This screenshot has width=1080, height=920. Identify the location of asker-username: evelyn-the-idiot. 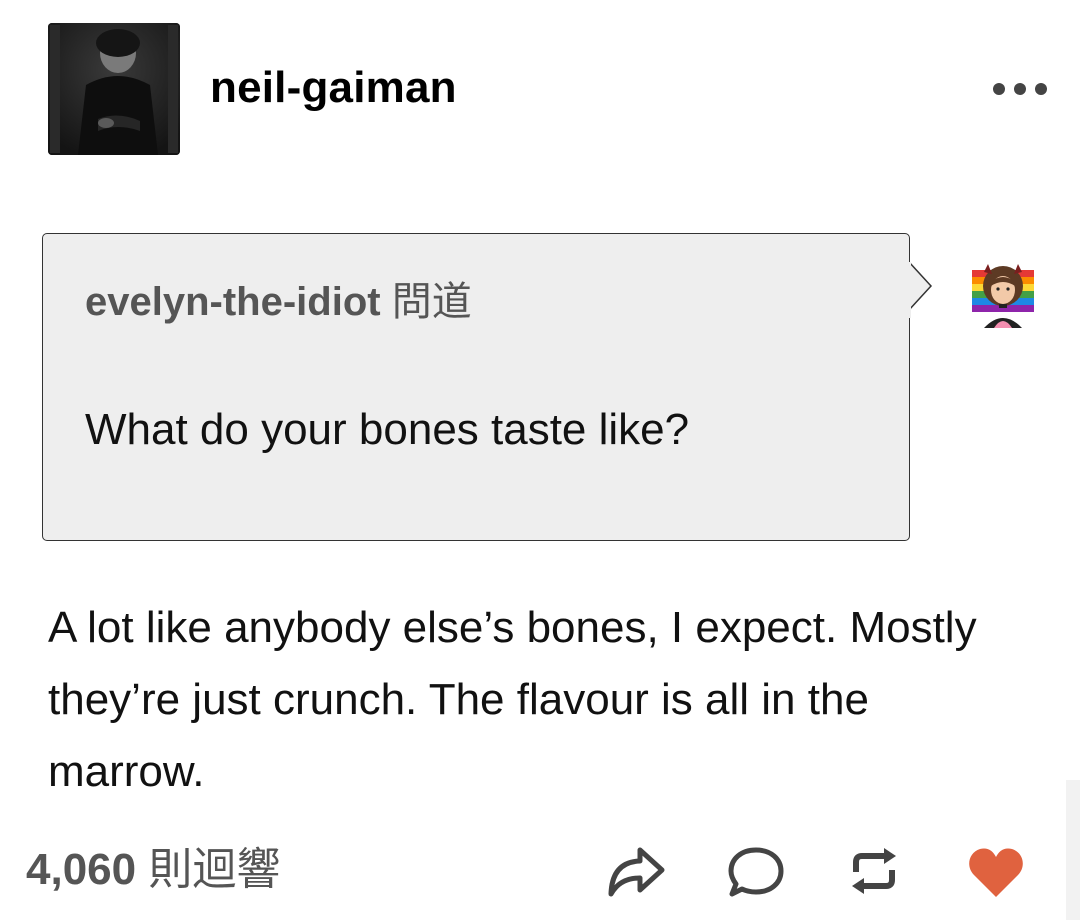
(233, 302).